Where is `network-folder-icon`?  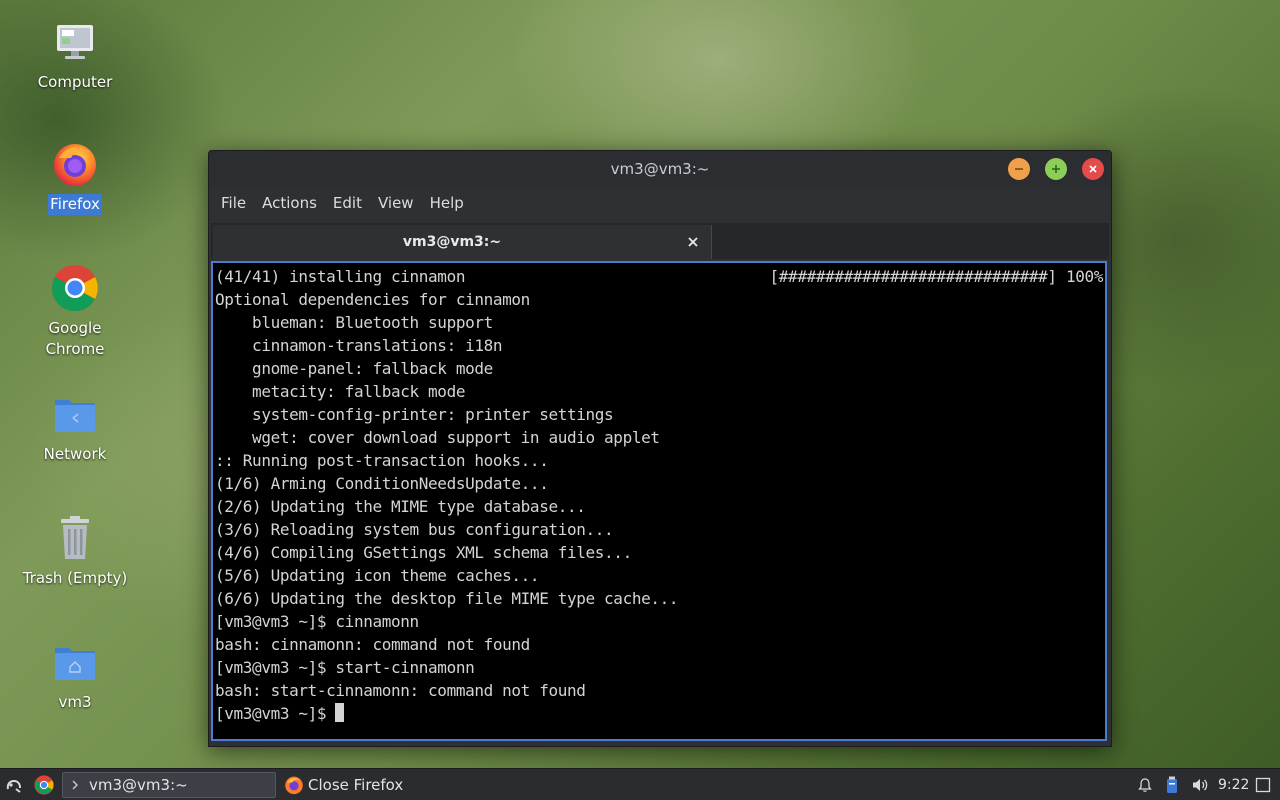 network-folder-icon is located at coordinates (75, 414).